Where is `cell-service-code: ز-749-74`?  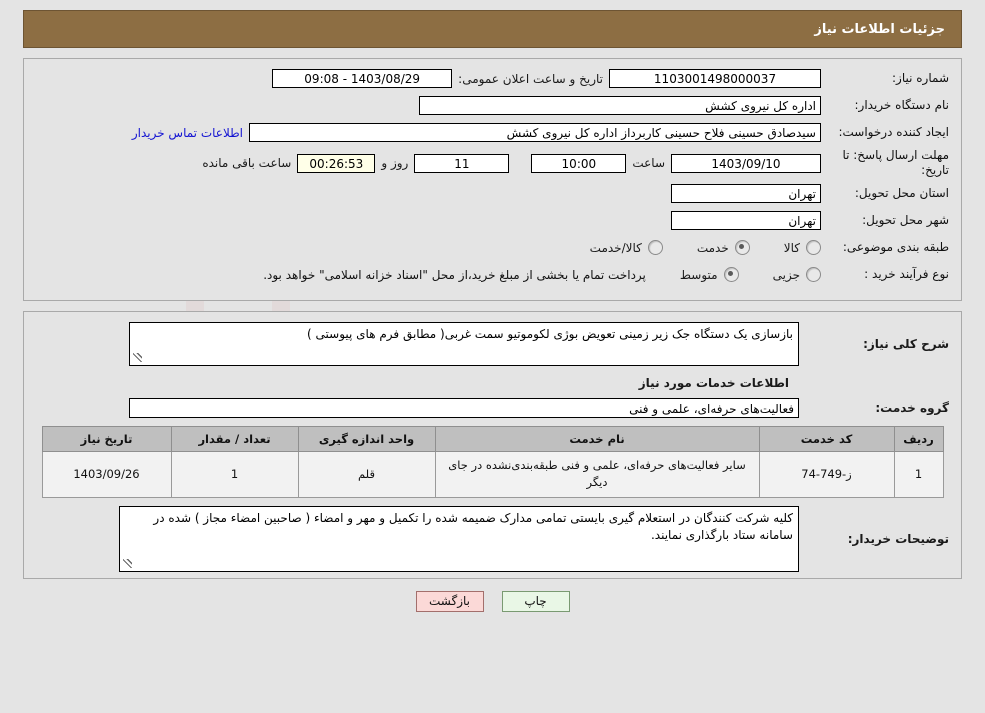 cell-service-code: ز-749-74 is located at coordinates (826, 474).